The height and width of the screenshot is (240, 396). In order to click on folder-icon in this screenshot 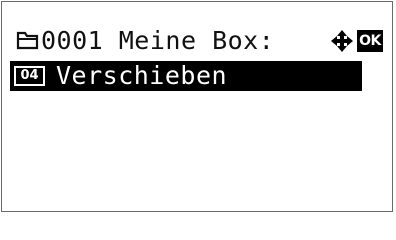, I will do `click(28, 40)`.